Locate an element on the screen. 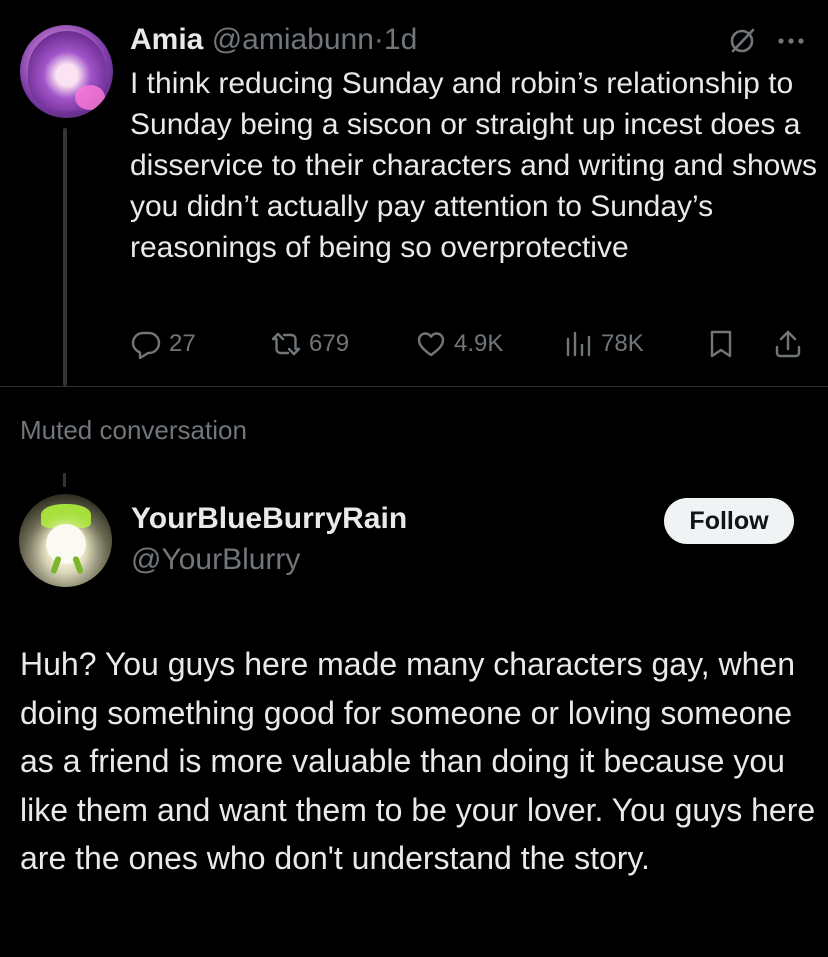 This screenshot has width=828, height=957. tweet1-header: Amia @amiabunn·1d is located at coordinates (273, 40).